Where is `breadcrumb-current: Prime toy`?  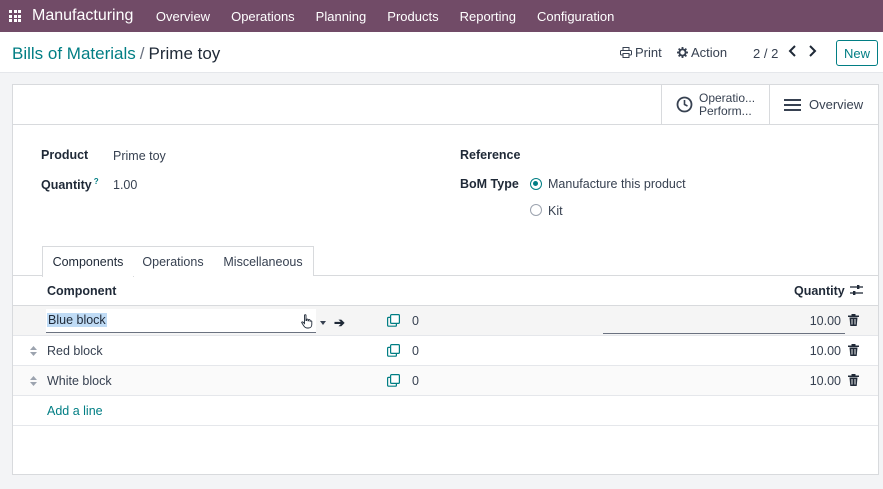
breadcrumb-current: Prime toy is located at coordinates (184, 53).